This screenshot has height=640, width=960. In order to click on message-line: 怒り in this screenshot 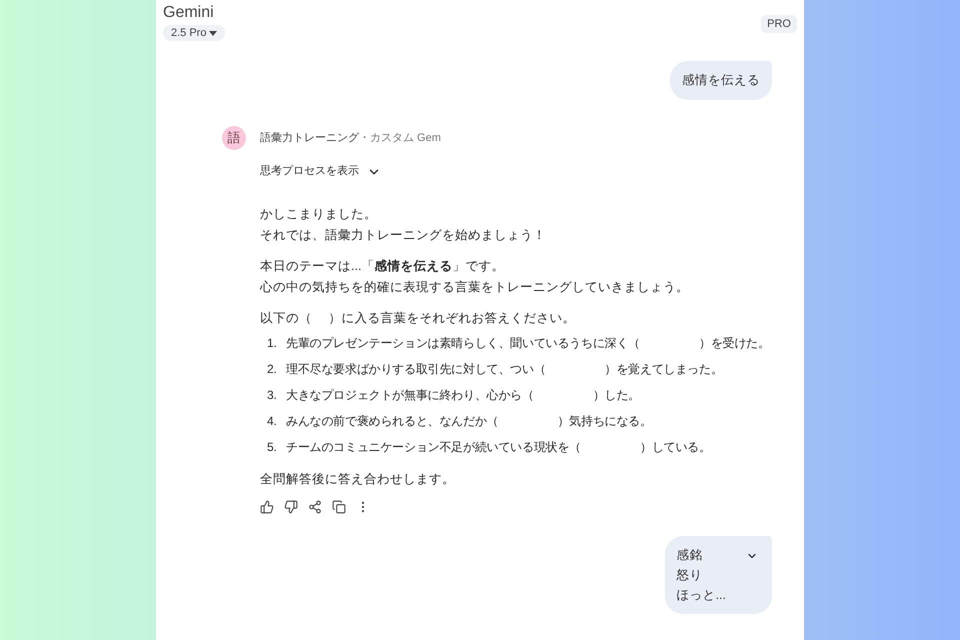, I will do `click(690, 575)`.